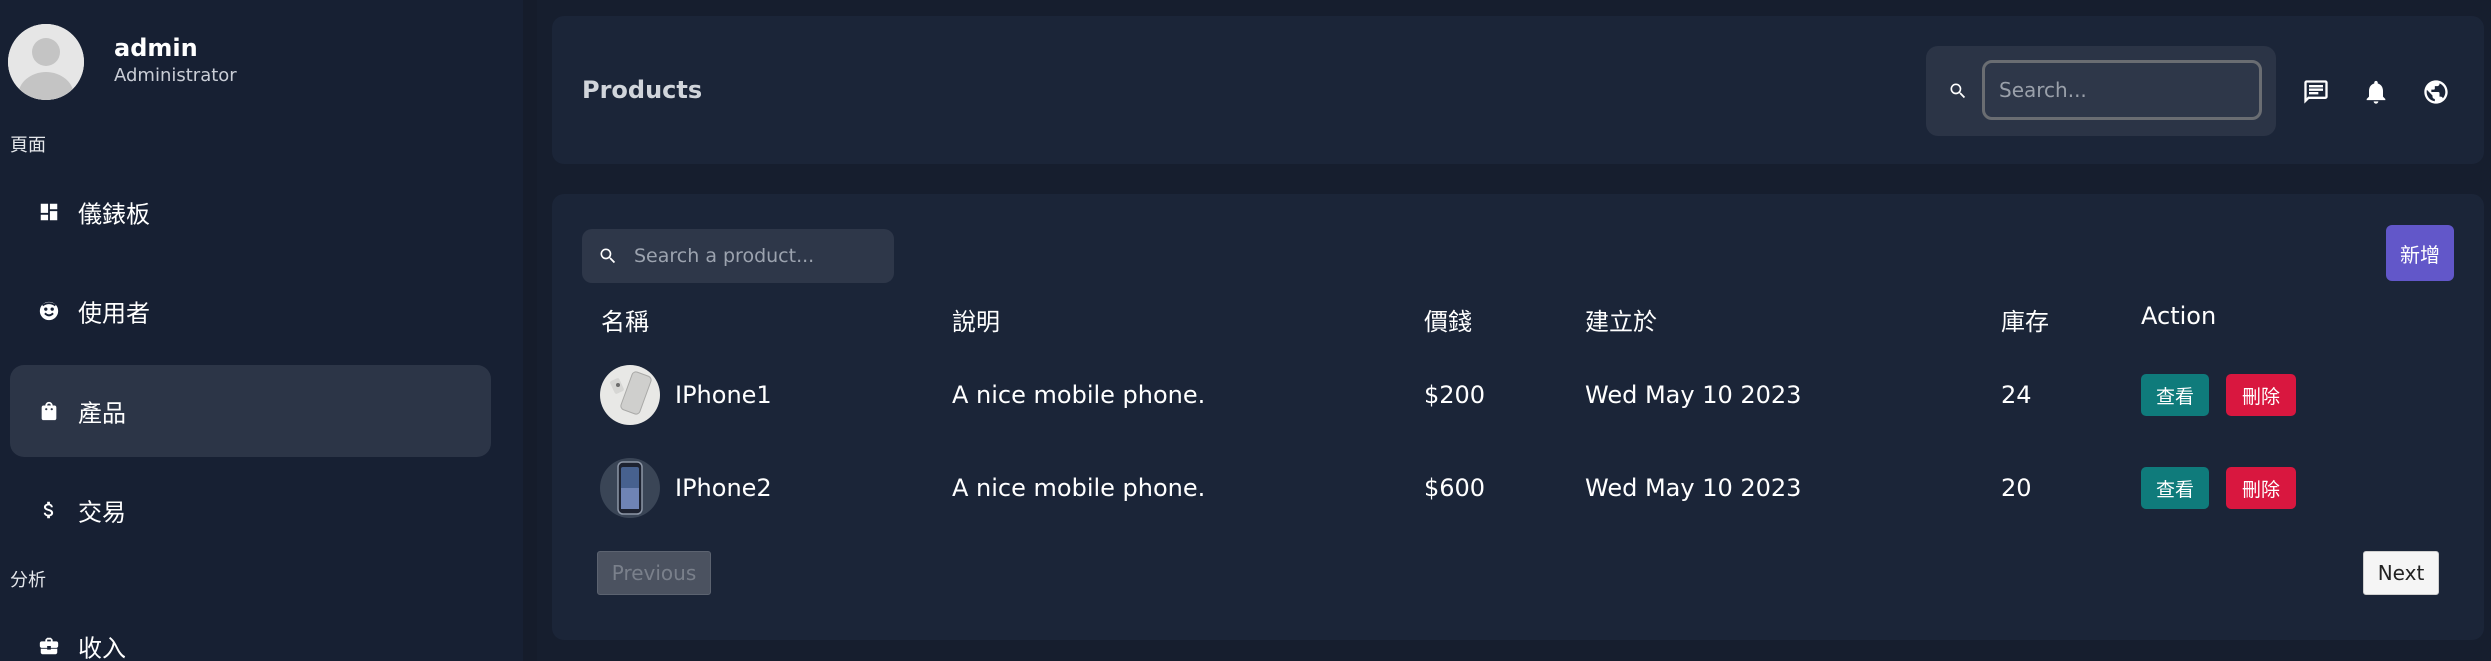 This screenshot has height=661, width=2491. What do you see at coordinates (2179, 316) in the screenshot?
I see `column-header-action: Action` at bounding box center [2179, 316].